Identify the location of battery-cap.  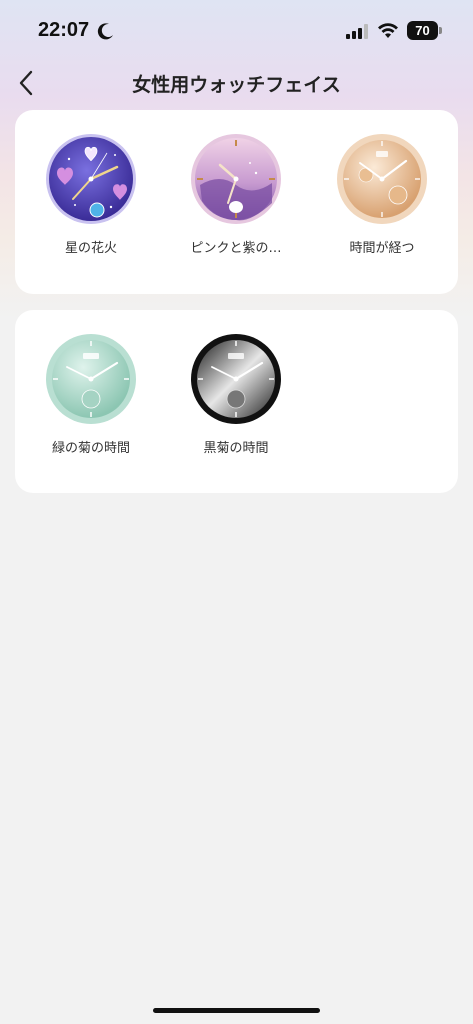
(440, 30).